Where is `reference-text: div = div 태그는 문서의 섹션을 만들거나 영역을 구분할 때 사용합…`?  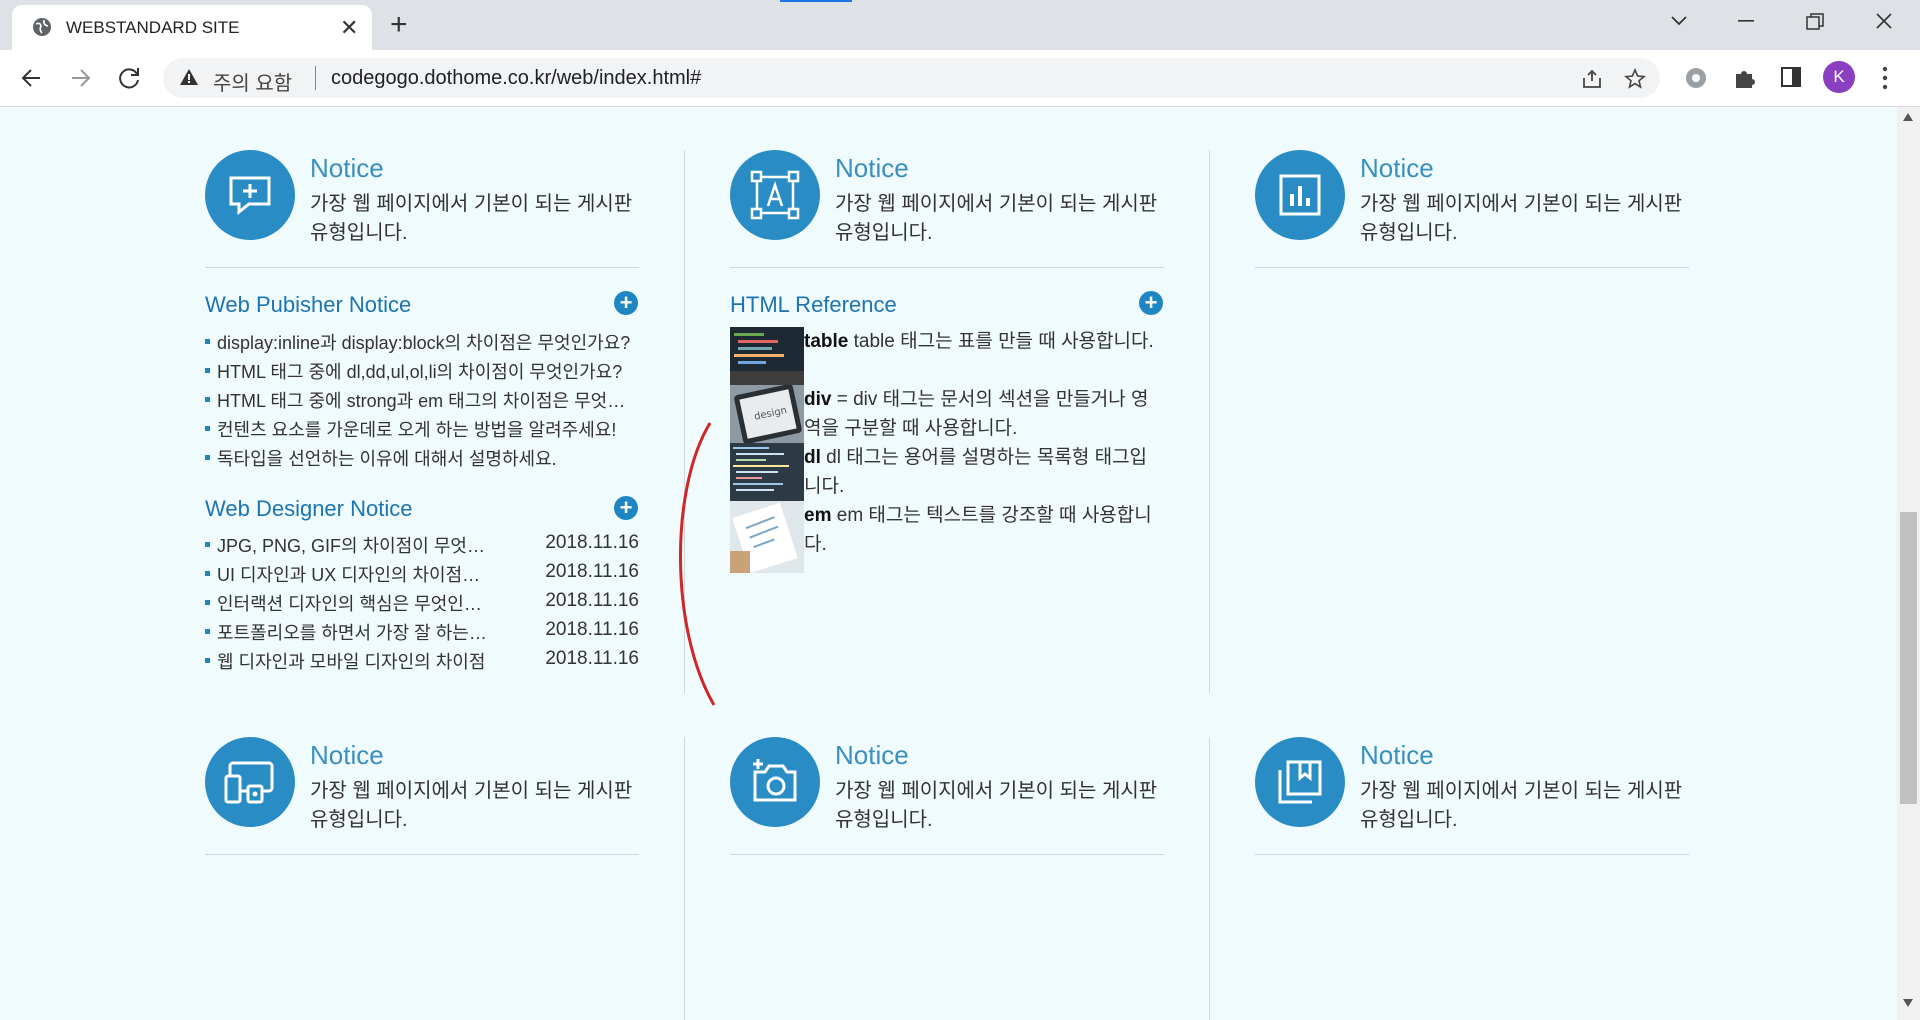 reference-text: div = div 태그는 문서의 섹션을 만들거나 영역을 구분할 때 사용합… is located at coordinates (976, 414).